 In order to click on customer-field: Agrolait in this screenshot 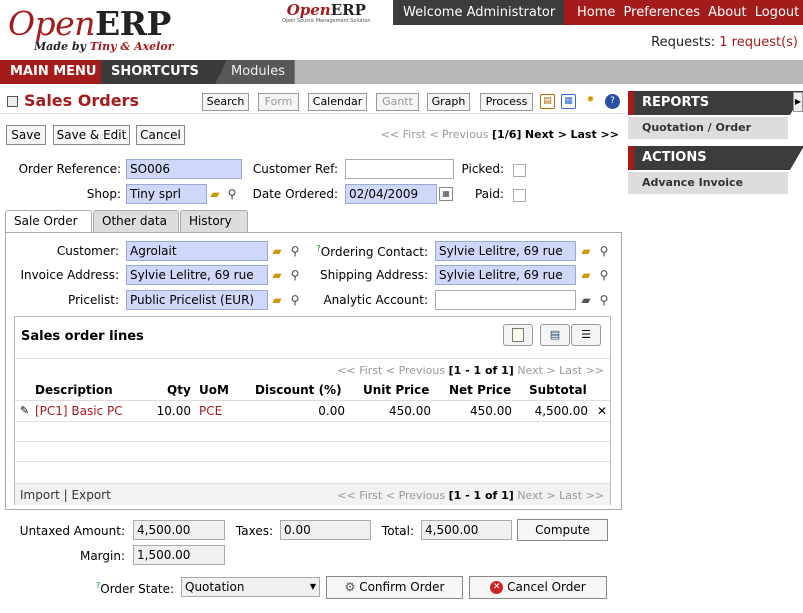, I will do `click(197, 251)`.